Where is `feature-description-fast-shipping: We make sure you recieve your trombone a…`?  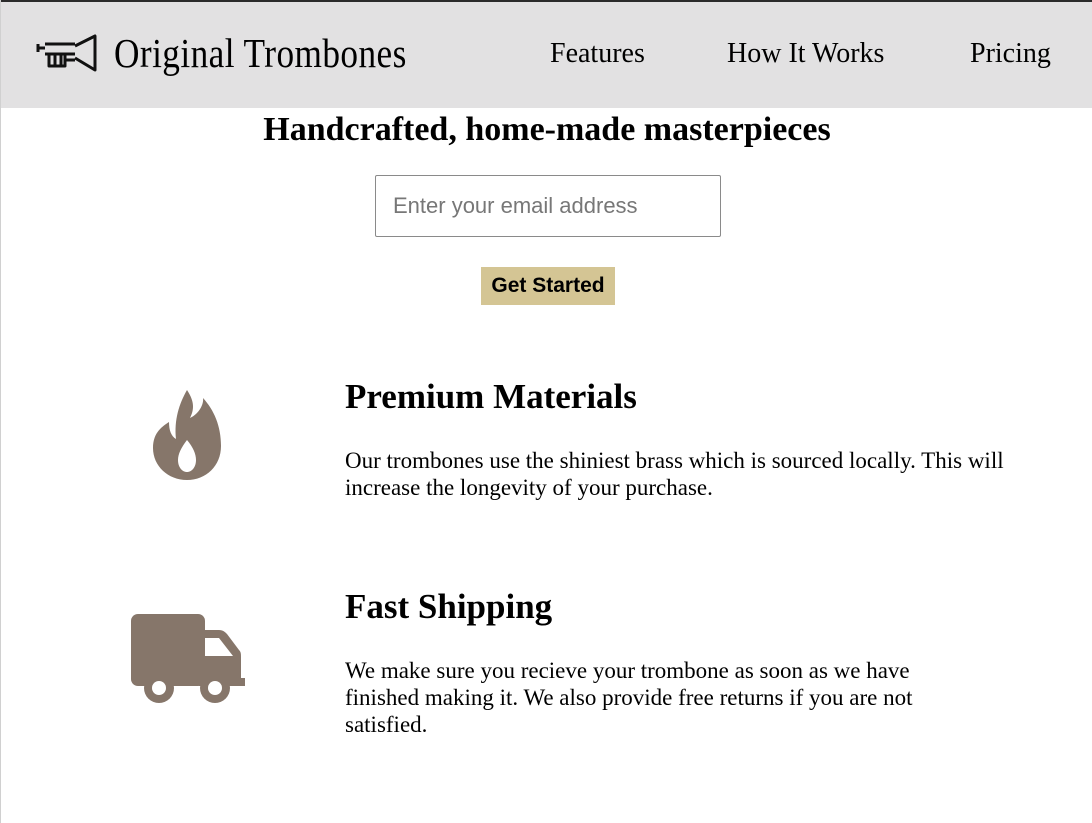 feature-description-fast-shipping: We make sure you recieve your trombone a… is located at coordinates (629, 697).